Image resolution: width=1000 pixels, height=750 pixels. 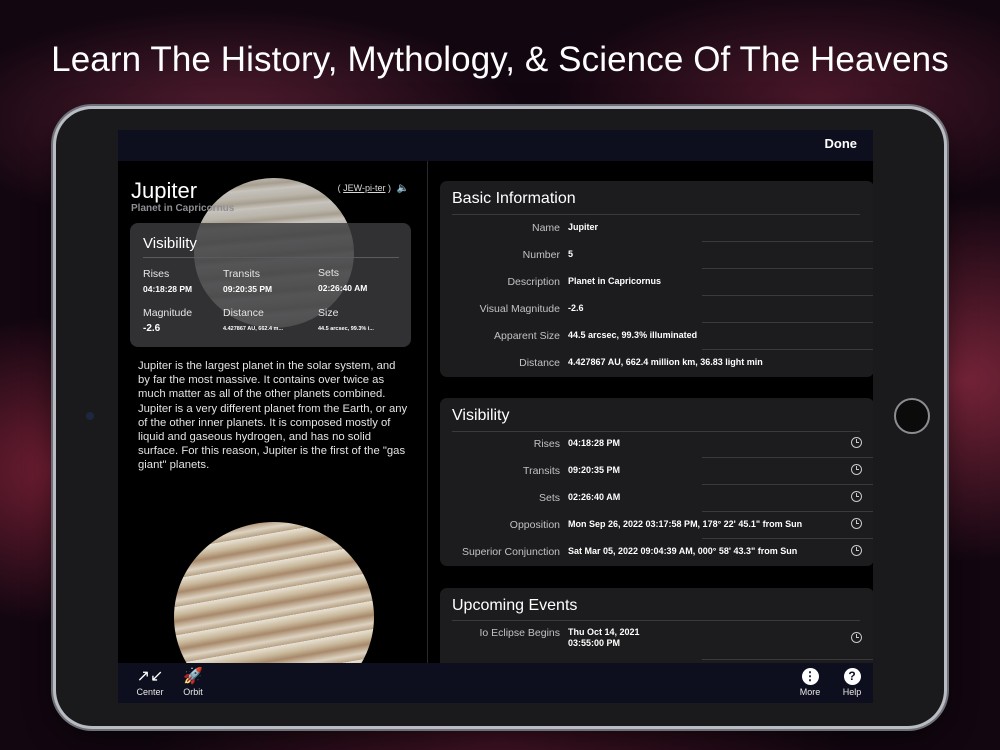 What do you see at coordinates (243, 313) in the screenshot?
I see `distance-label: Distance` at bounding box center [243, 313].